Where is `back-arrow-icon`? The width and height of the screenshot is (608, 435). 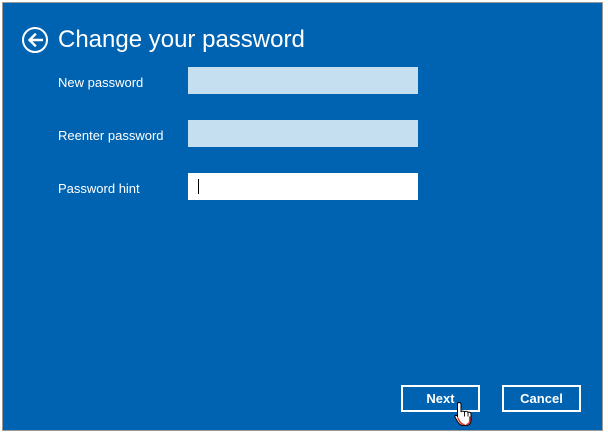 back-arrow-icon is located at coordinates (35, 40).